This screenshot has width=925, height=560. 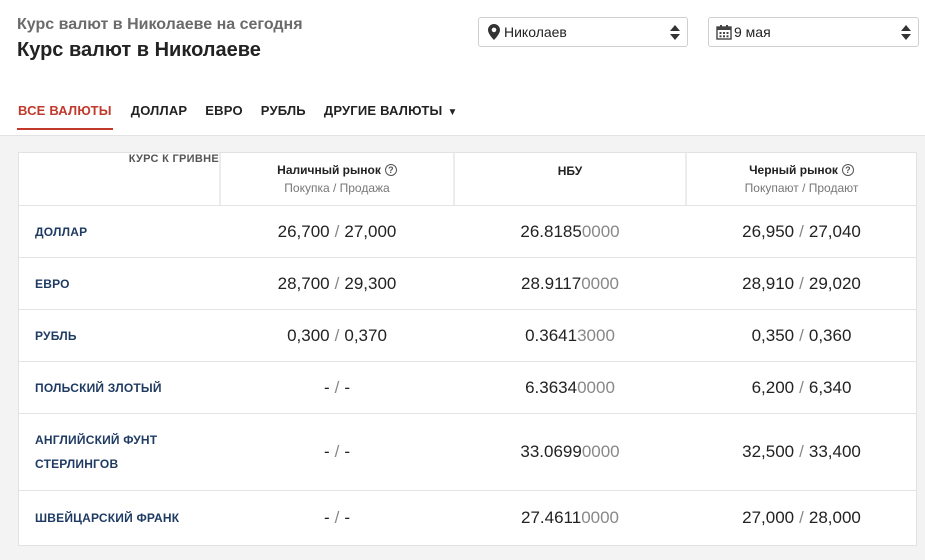 I want to click on black-rate: 6,200/6,340, so click(x=801, y=387).